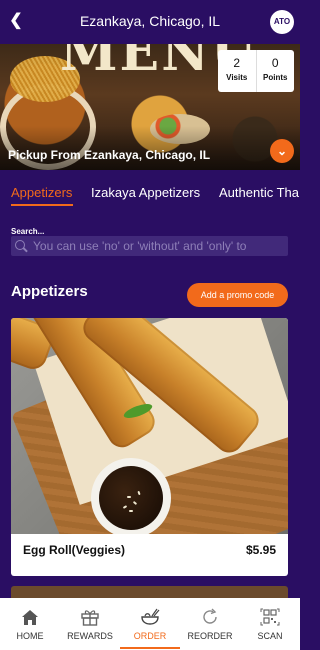 This screenshot has height=650, width=320. I want to click on order-bowl-icon, so click(150, 617).